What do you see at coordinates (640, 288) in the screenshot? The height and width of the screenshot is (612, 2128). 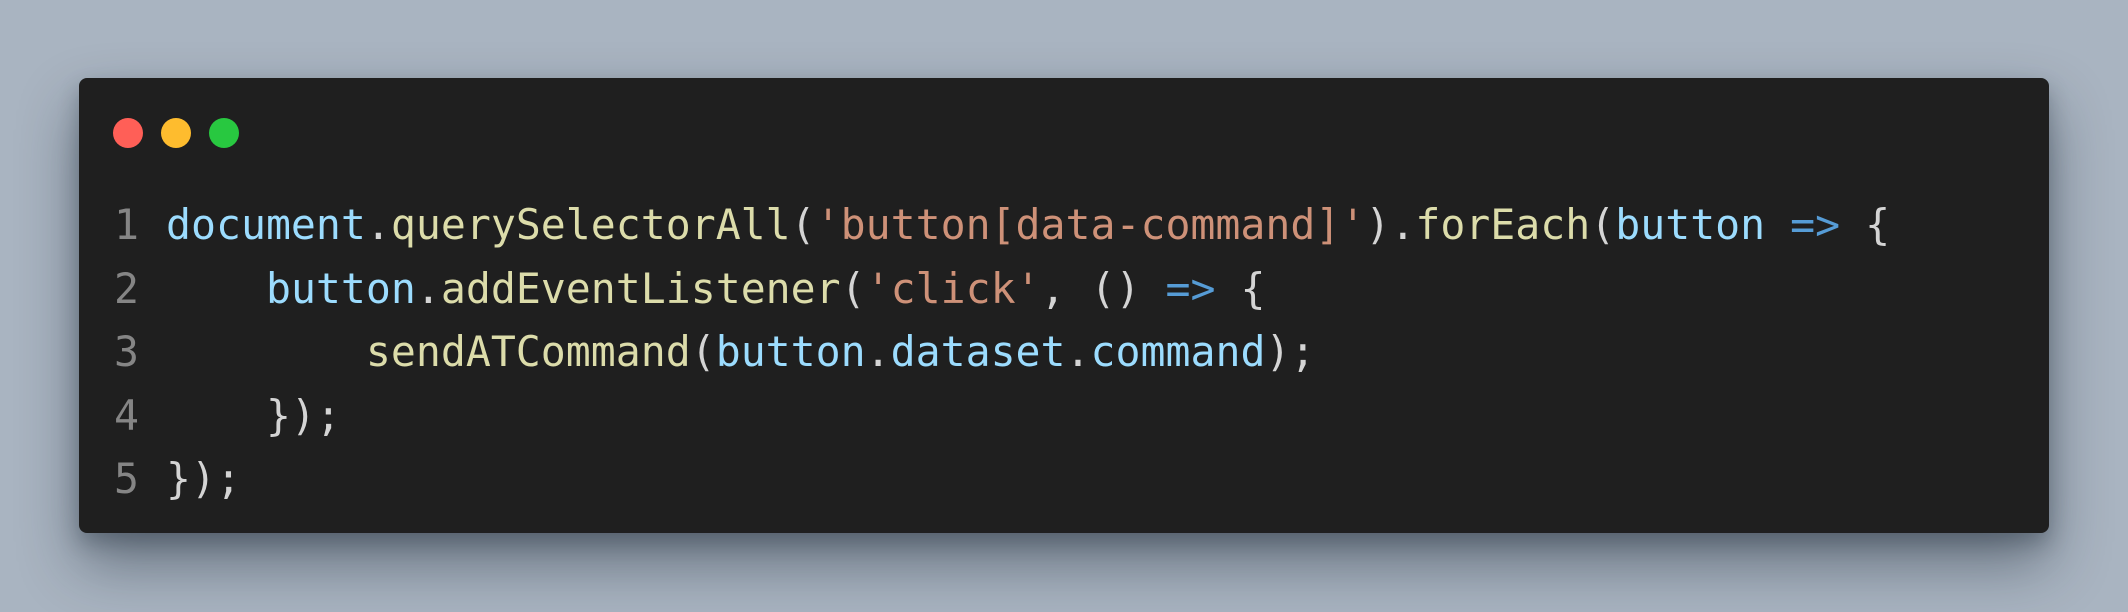 I see `code-token: addEventListener` at bounding box center [640, 288].